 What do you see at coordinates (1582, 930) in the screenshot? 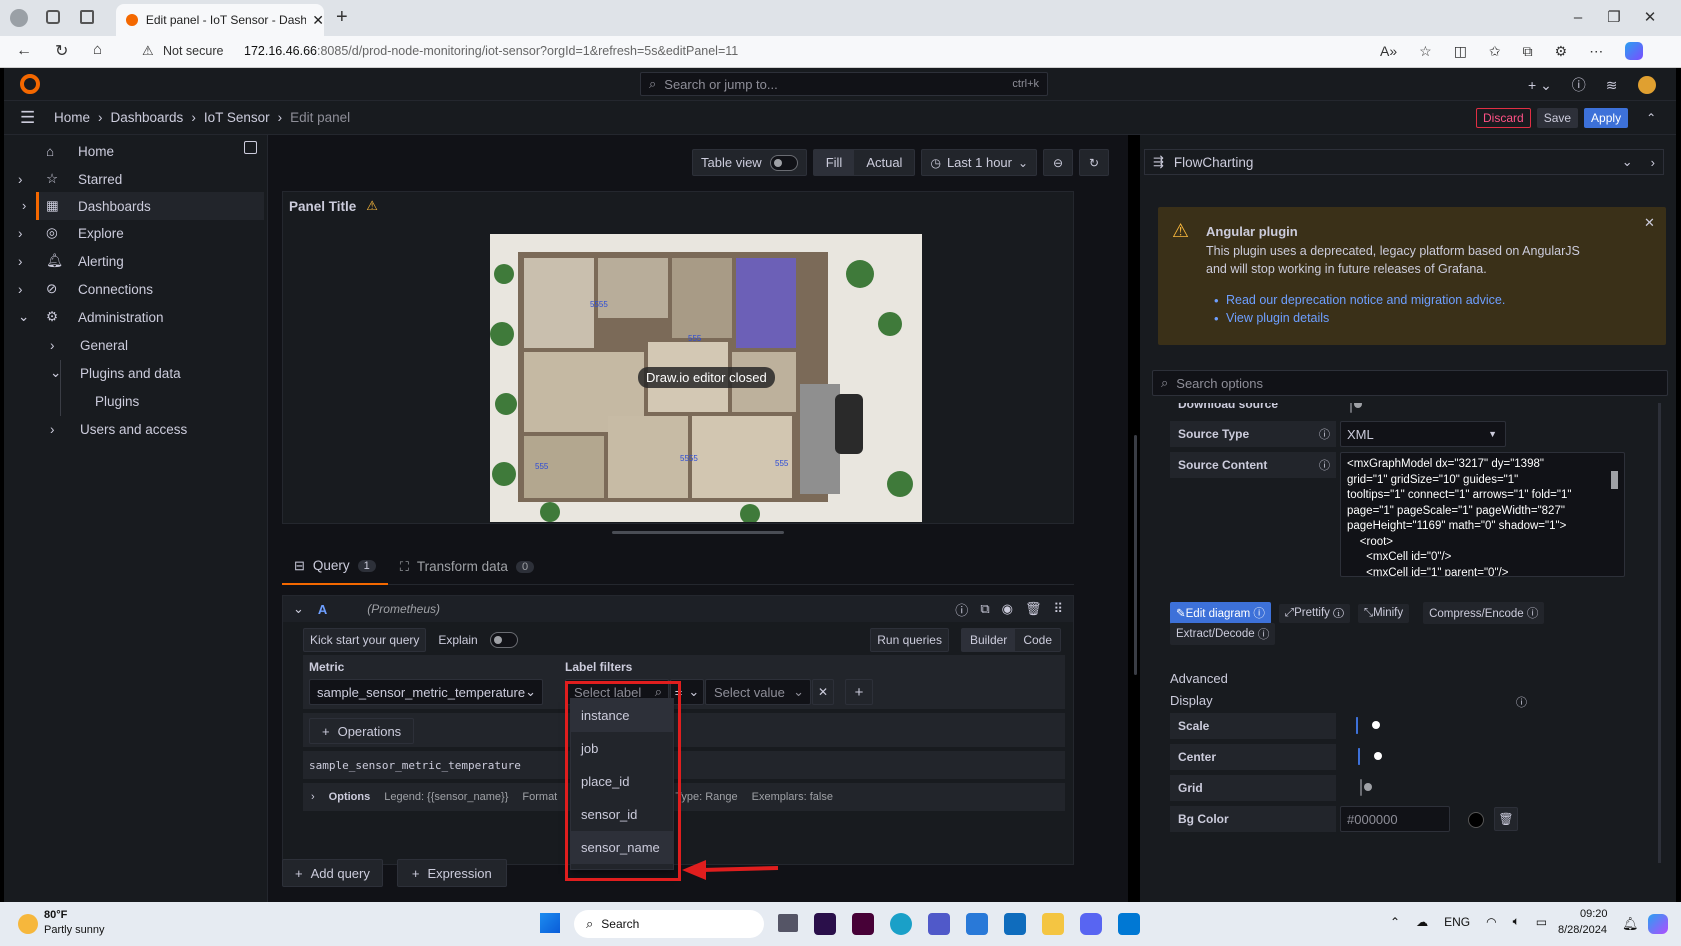
I see `clock-date: 8/28/2024` at bounding box center [1582, 930].